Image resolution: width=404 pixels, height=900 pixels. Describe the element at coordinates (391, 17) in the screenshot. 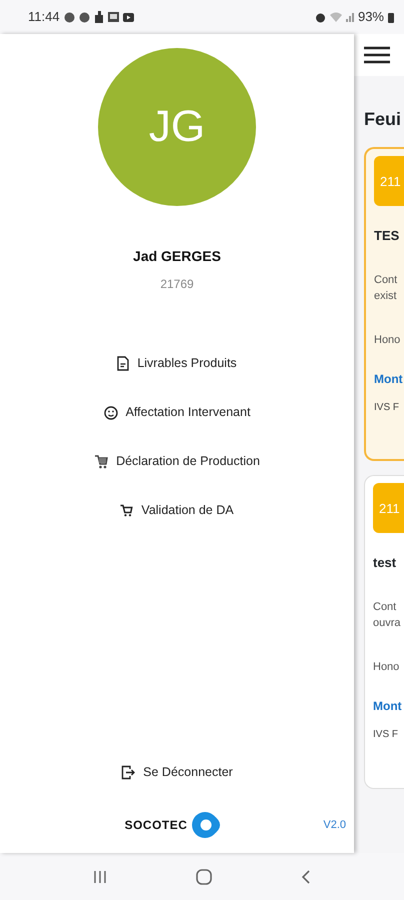

I see `battery-icon` at that location.